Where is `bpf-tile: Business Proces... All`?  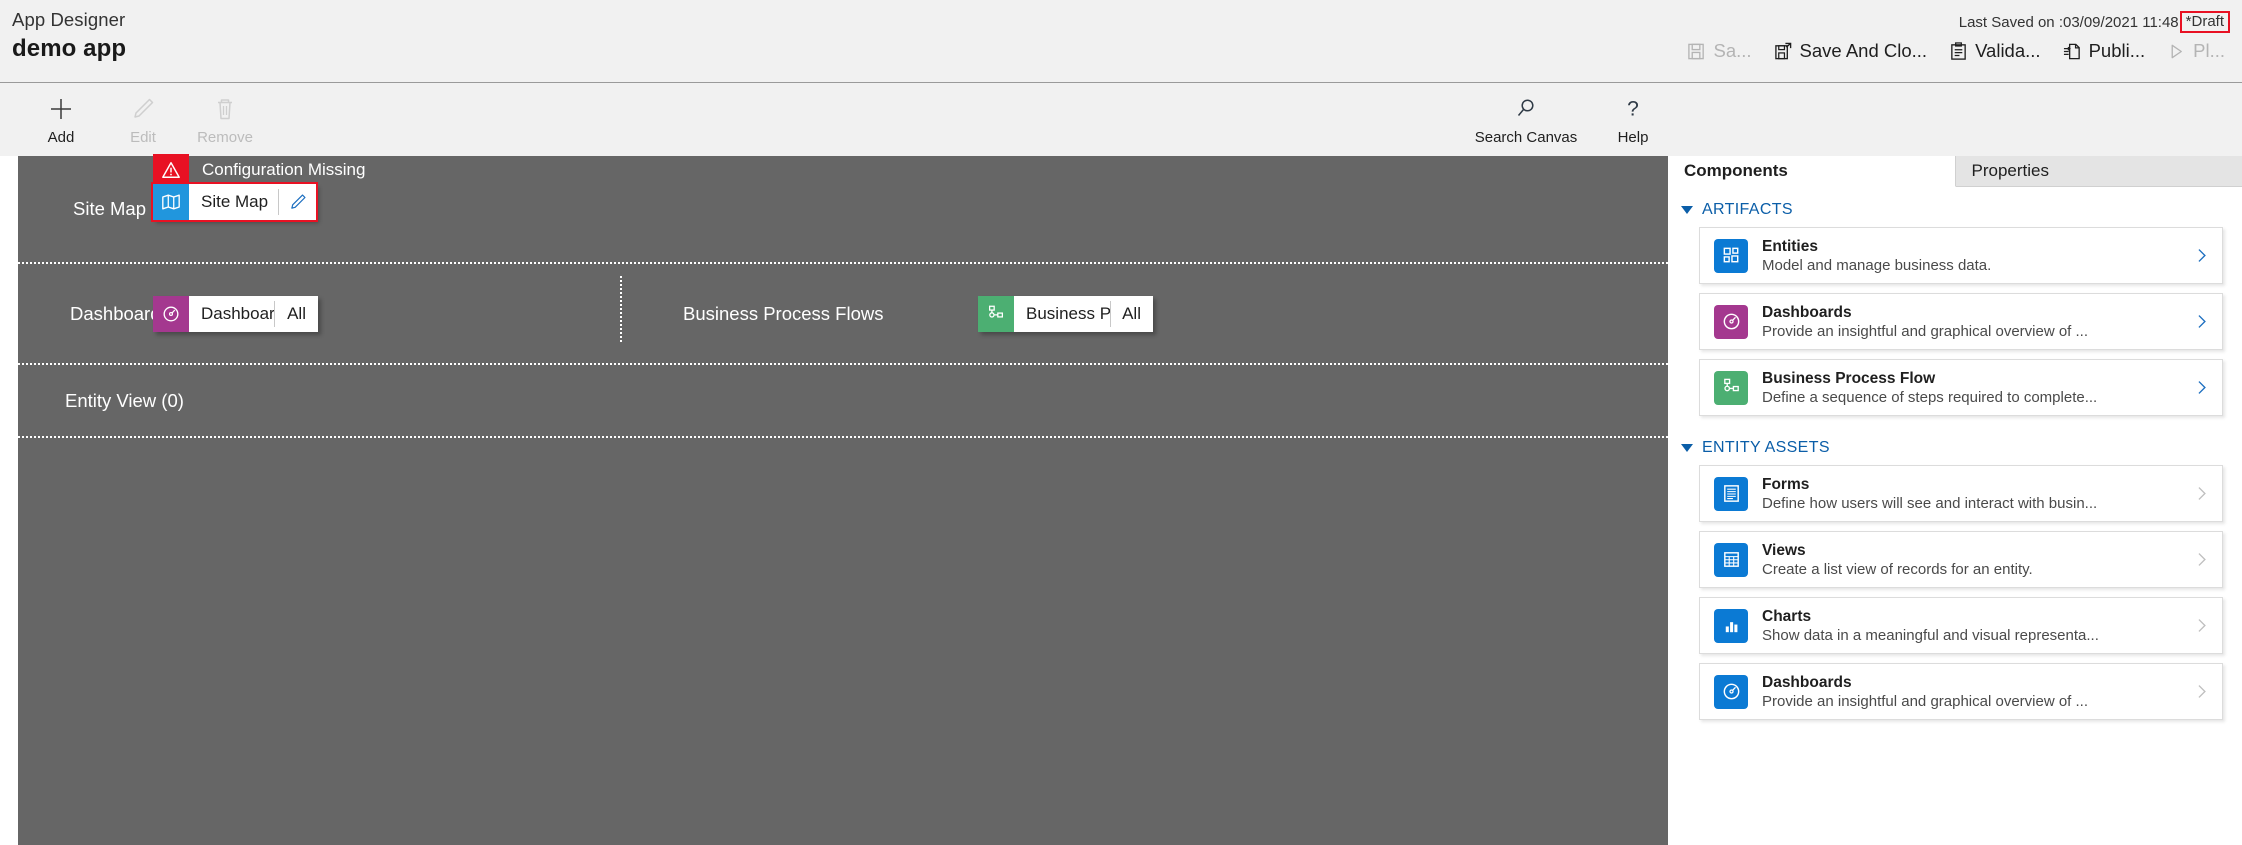
bpf-tile: Business Proces... All is located at coordinates (1065, 314).